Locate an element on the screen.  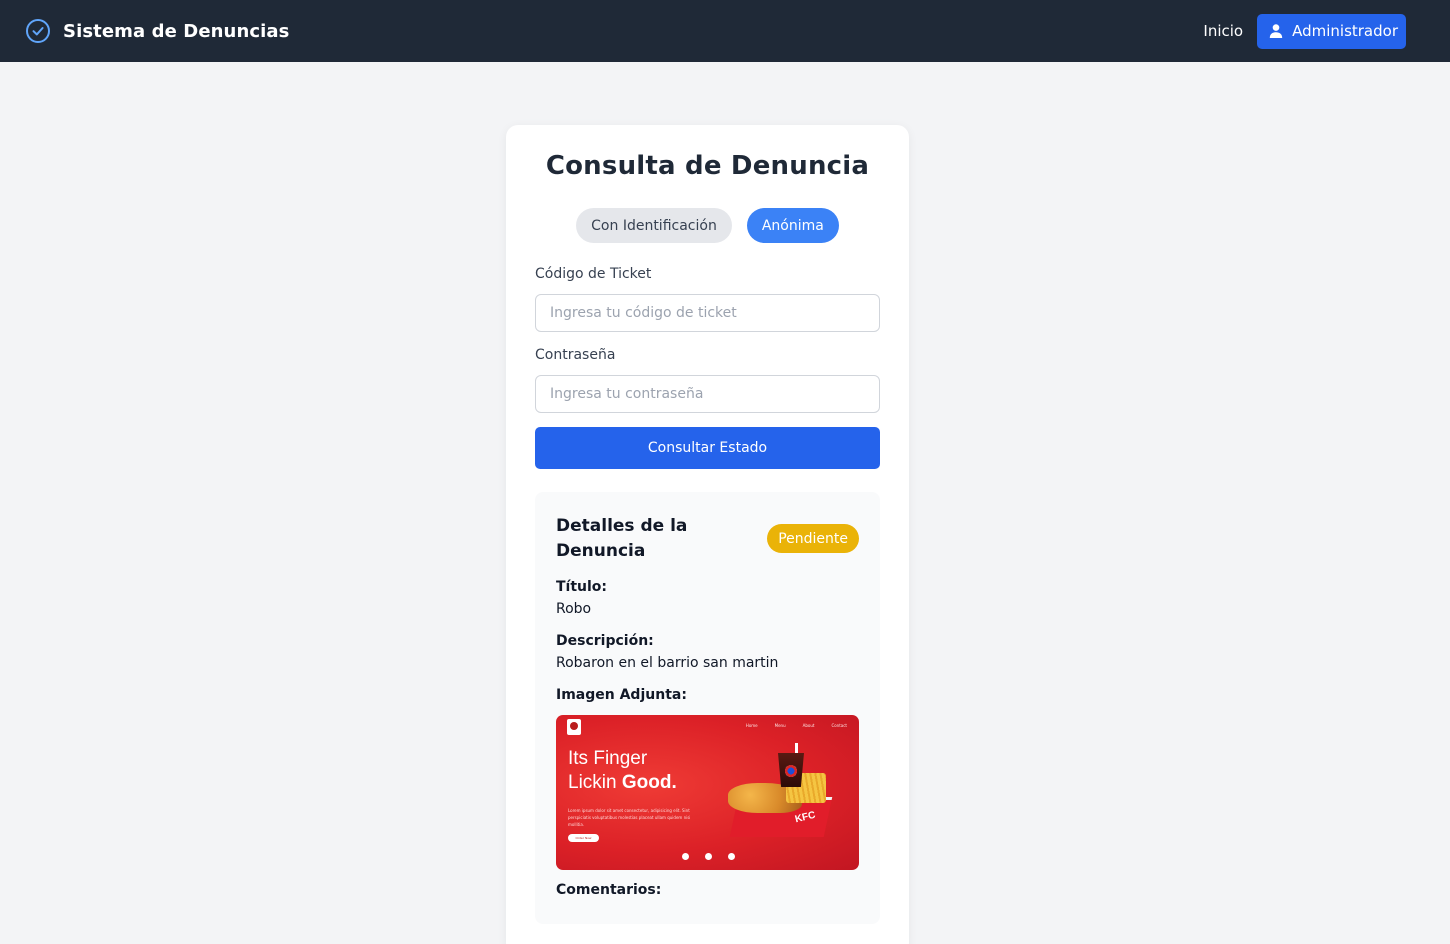
kfc-logo is located at coordinates (574, 727).